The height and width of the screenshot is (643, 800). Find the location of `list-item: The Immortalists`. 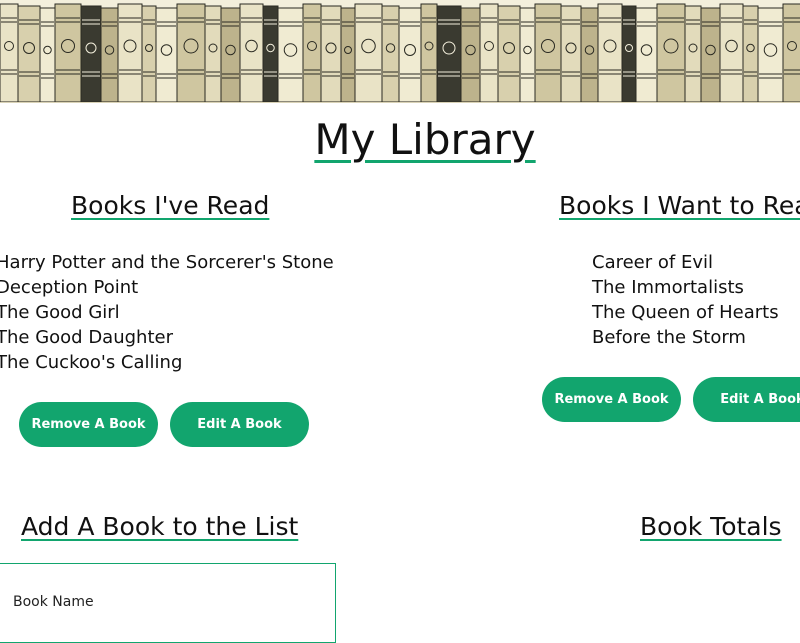

list-item: The Immortalists is located at coordinates (668, 287).